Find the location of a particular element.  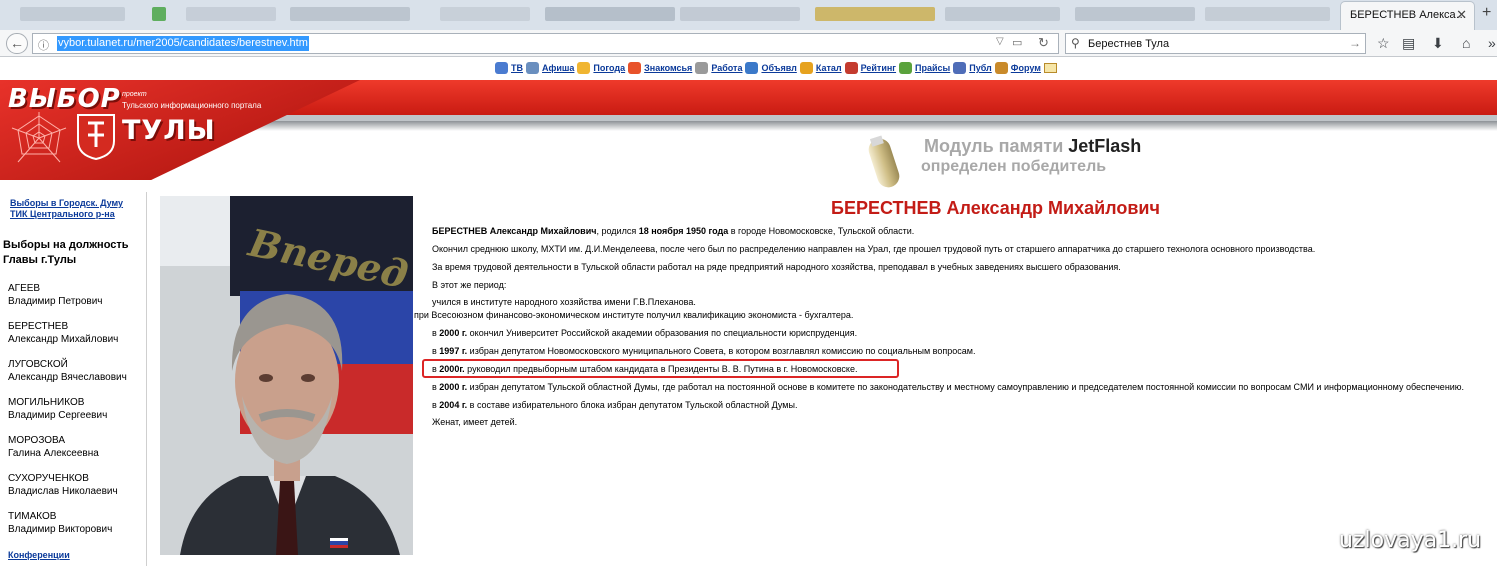

download-icon: ⬇ is located at coordinates (1438, 43).